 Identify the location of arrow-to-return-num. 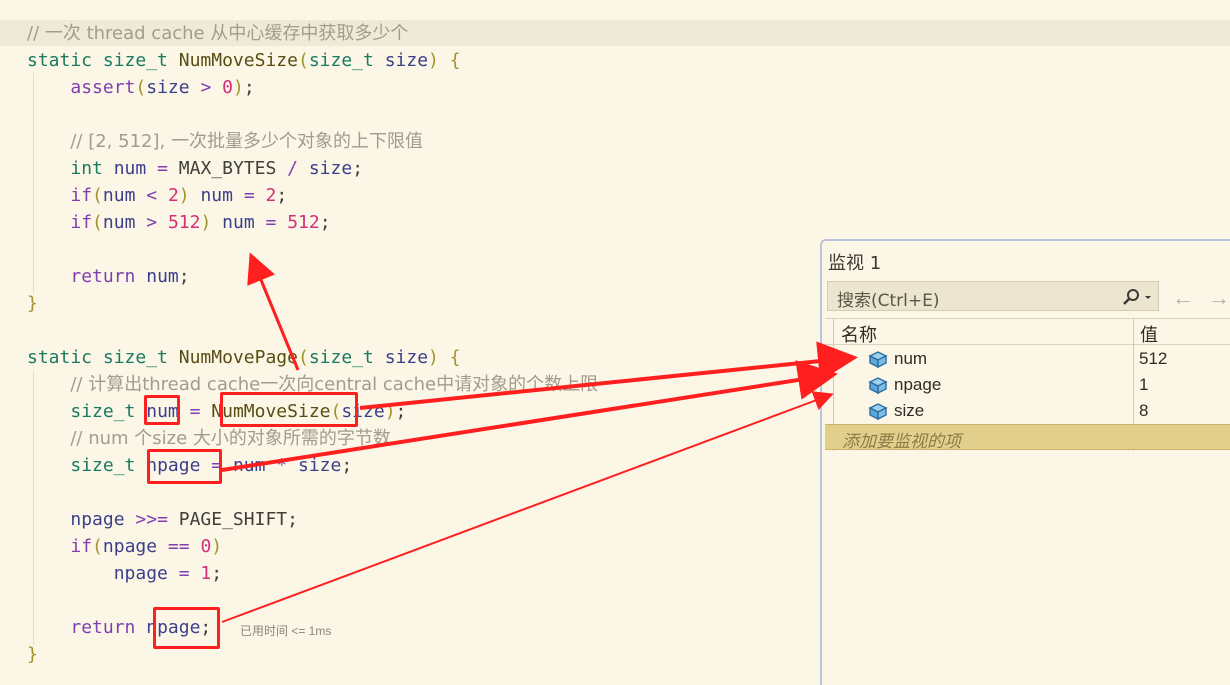
(273, 311).